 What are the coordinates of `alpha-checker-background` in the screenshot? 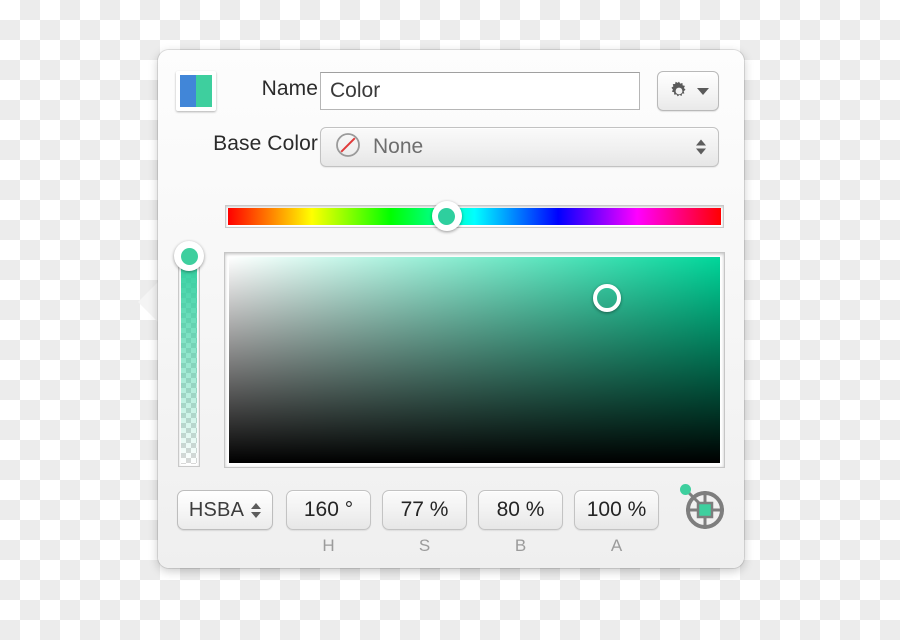 It's located at (189, 361).